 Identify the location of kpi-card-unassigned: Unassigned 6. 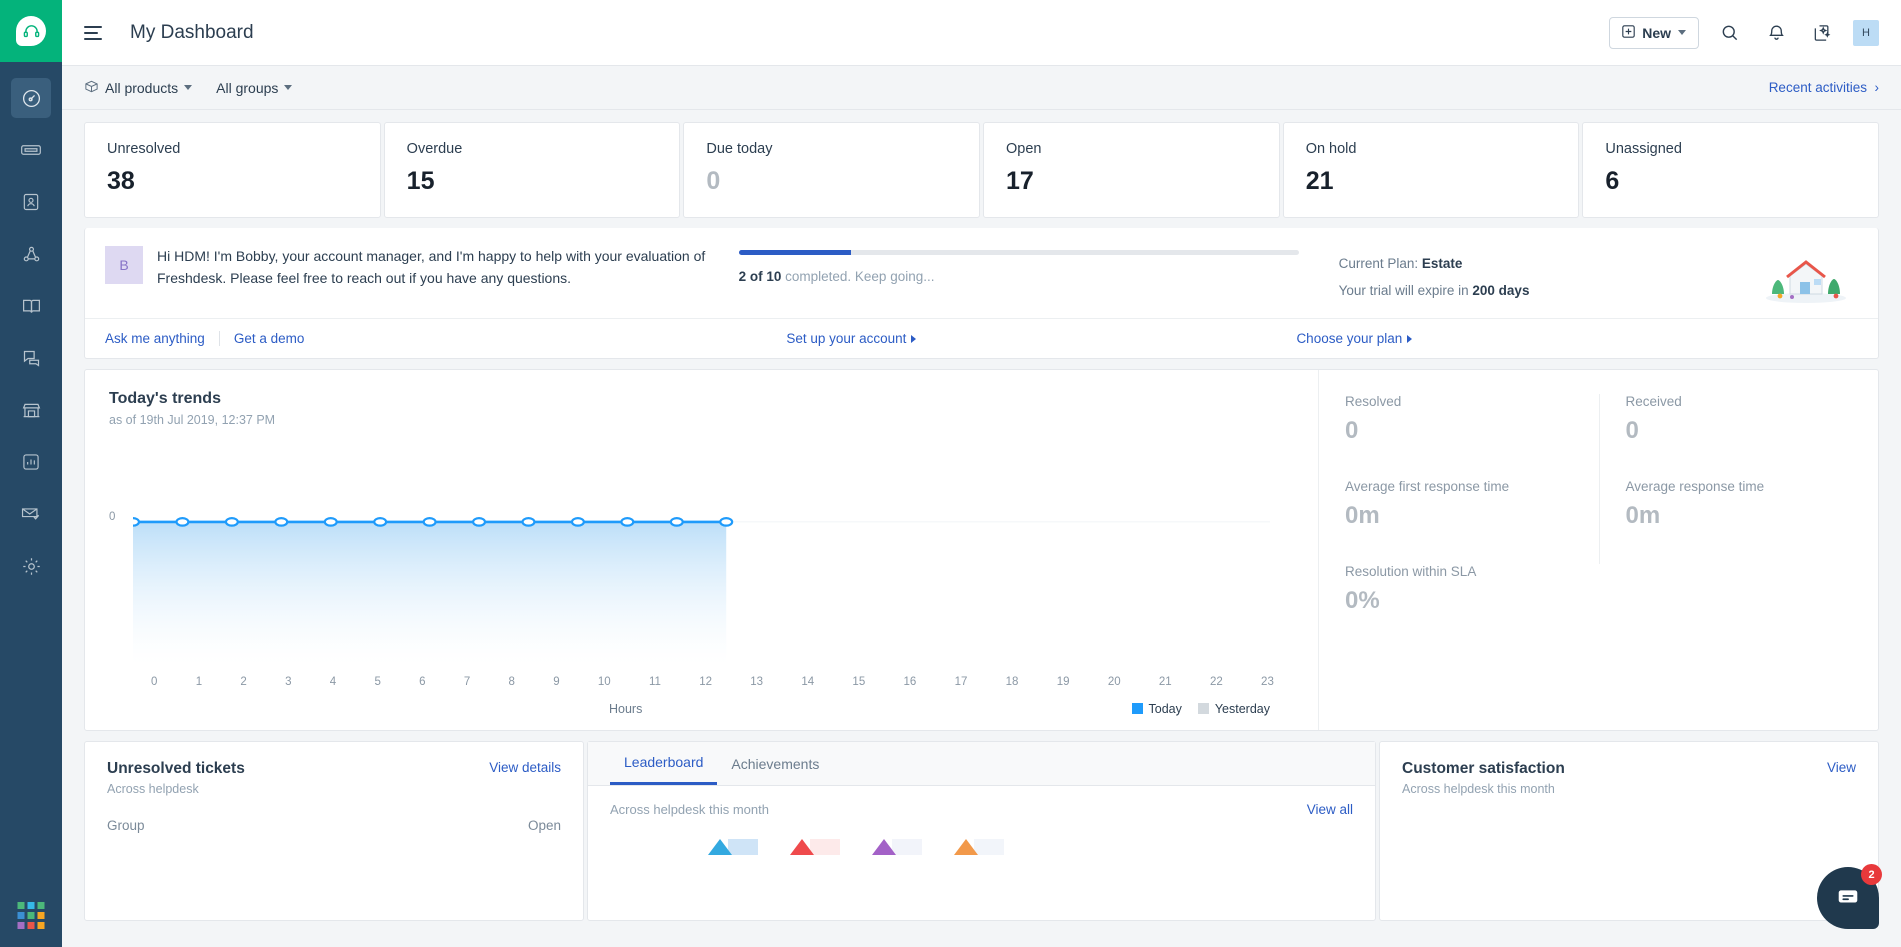
(1731, 170).